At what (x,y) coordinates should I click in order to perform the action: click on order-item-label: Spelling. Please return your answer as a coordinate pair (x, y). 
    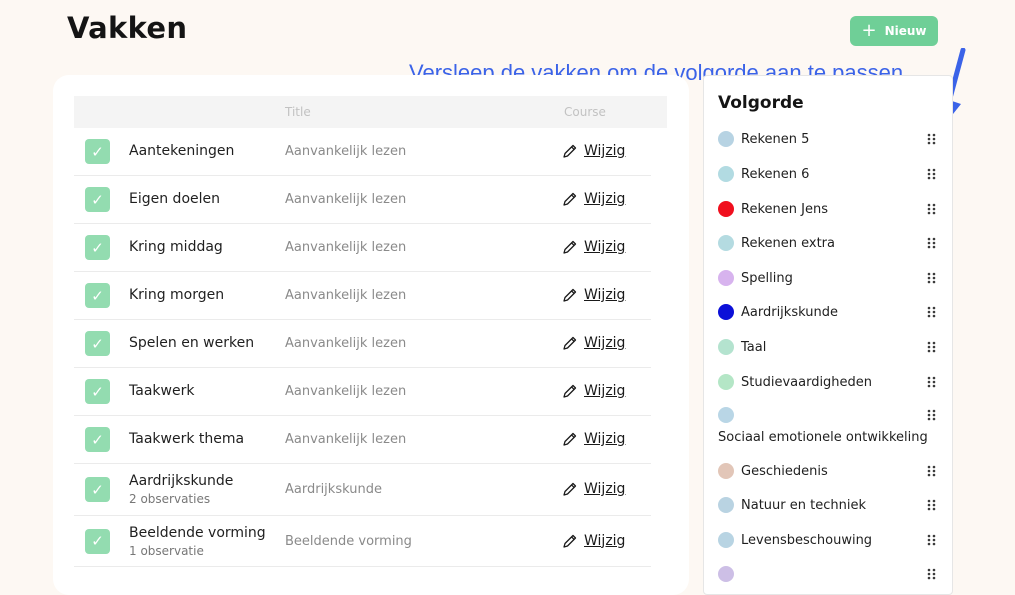
    Looking at the image, I should click on (767, 278).